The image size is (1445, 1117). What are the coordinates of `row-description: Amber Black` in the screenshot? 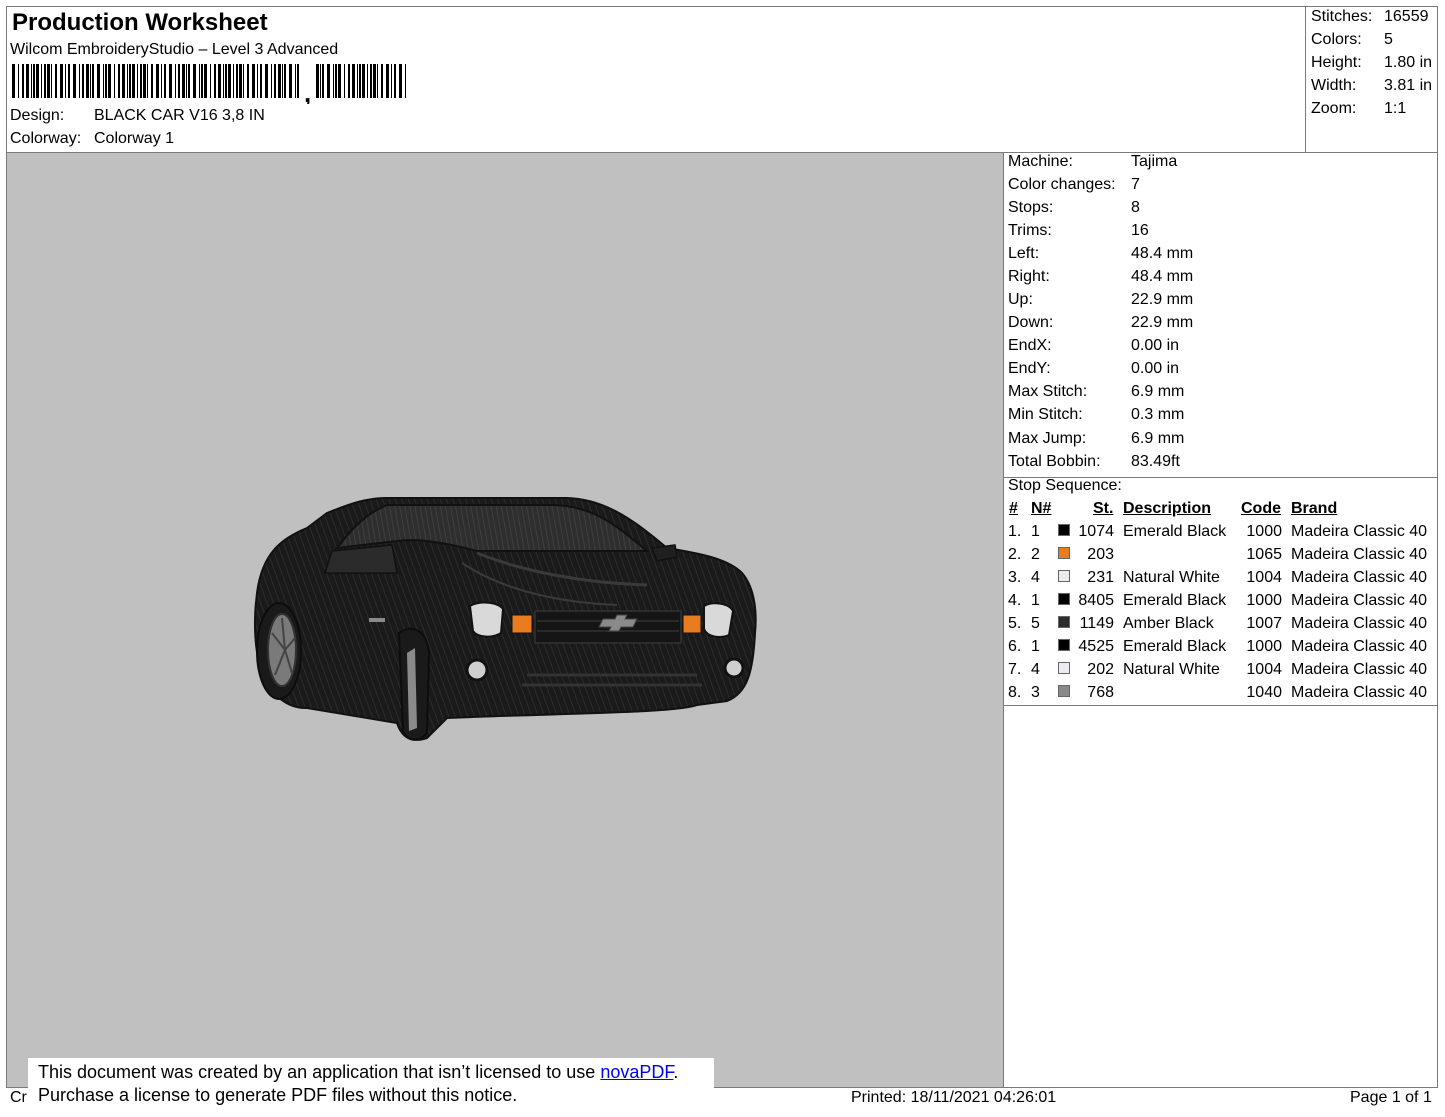 It's located at (1168, 623).